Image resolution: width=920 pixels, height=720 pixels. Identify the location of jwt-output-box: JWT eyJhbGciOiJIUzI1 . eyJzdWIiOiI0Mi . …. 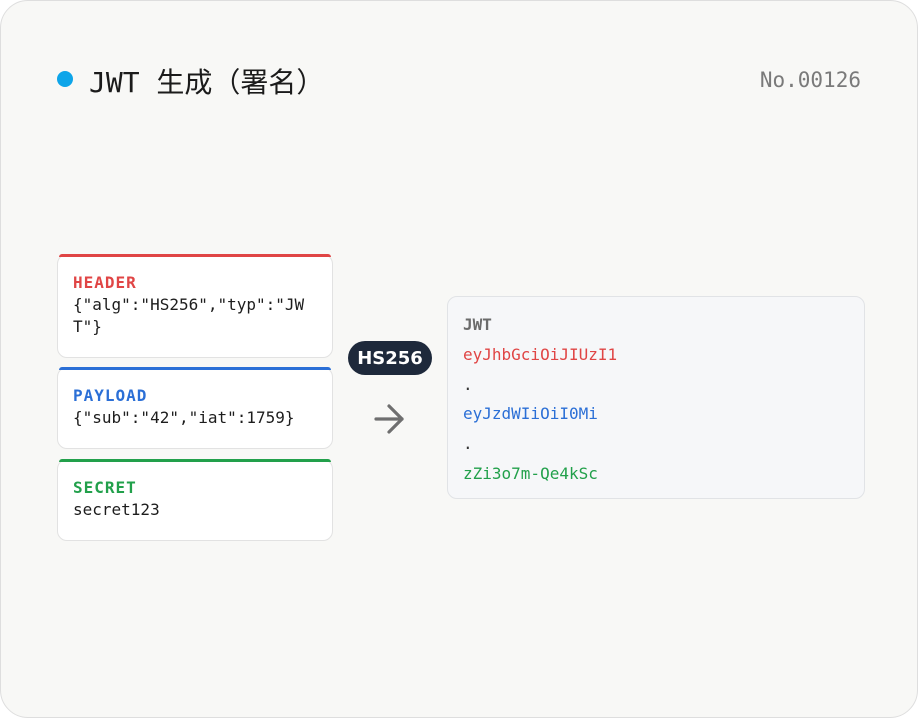
(656, 397).